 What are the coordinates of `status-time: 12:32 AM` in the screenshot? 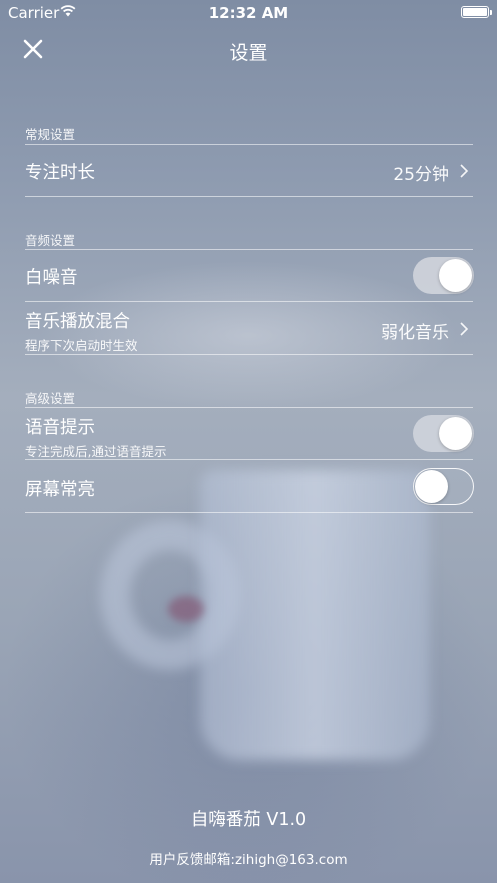 It's located at (248, 13).